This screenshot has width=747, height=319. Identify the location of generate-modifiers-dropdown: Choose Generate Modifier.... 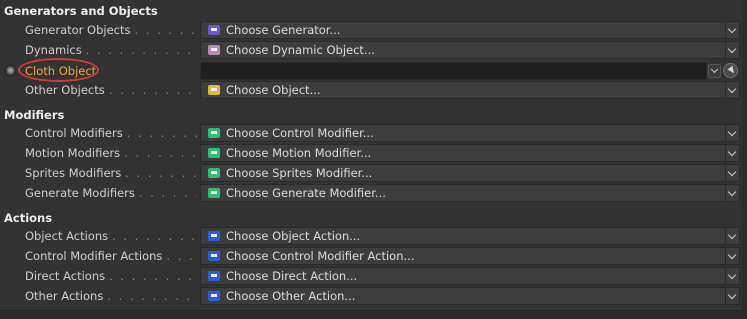
(470, 193).